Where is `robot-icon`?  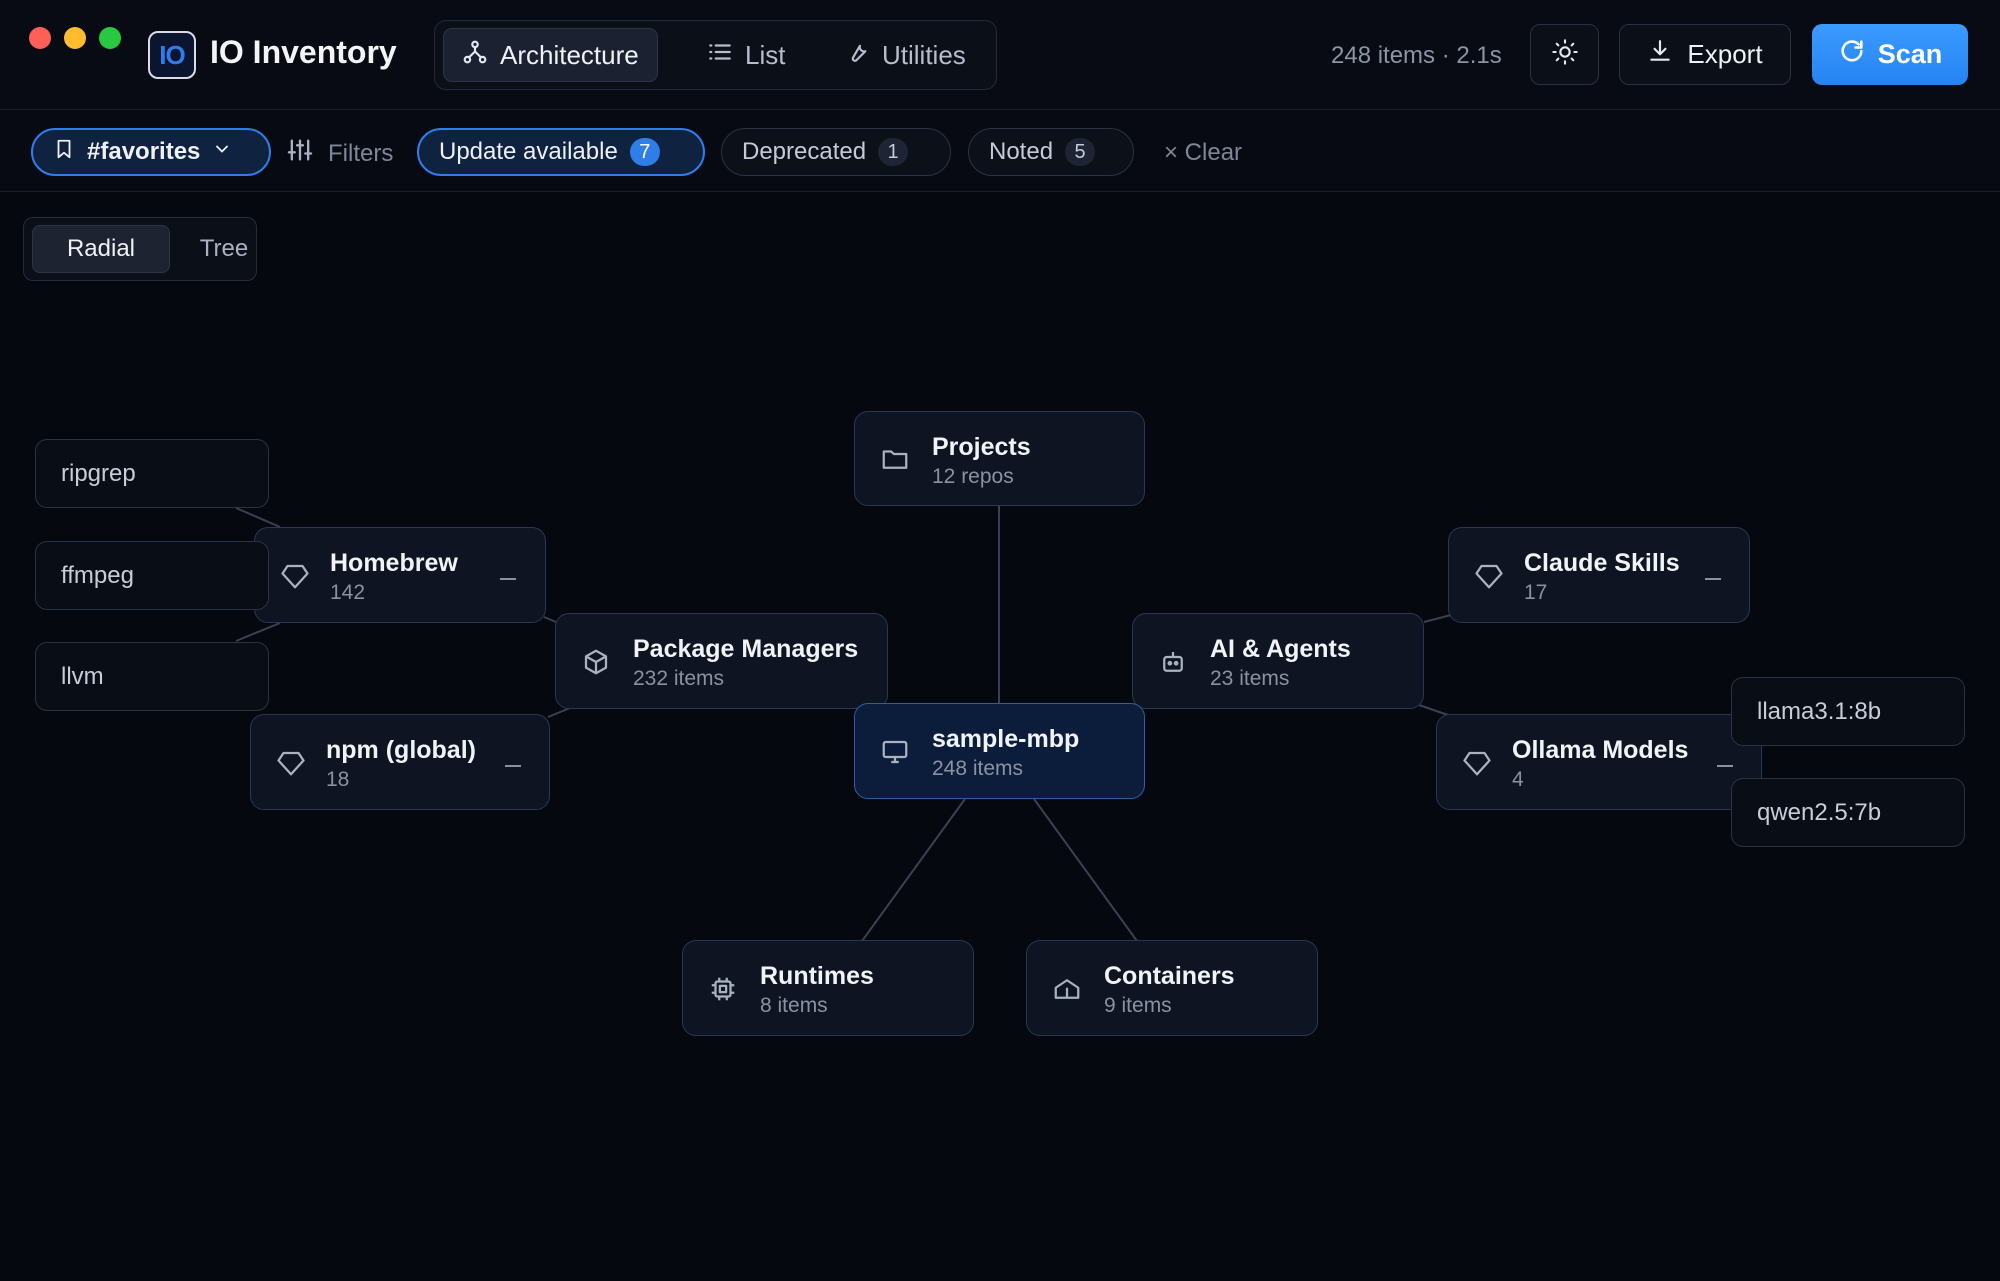 robot-icon is located at coordinates (1173, 662).